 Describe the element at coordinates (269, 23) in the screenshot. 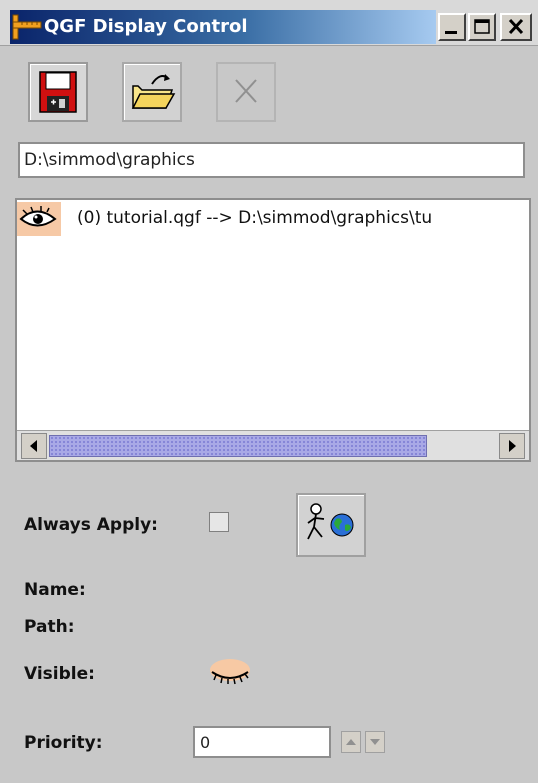

I see `title-bar: QGF Display Control` at that location.